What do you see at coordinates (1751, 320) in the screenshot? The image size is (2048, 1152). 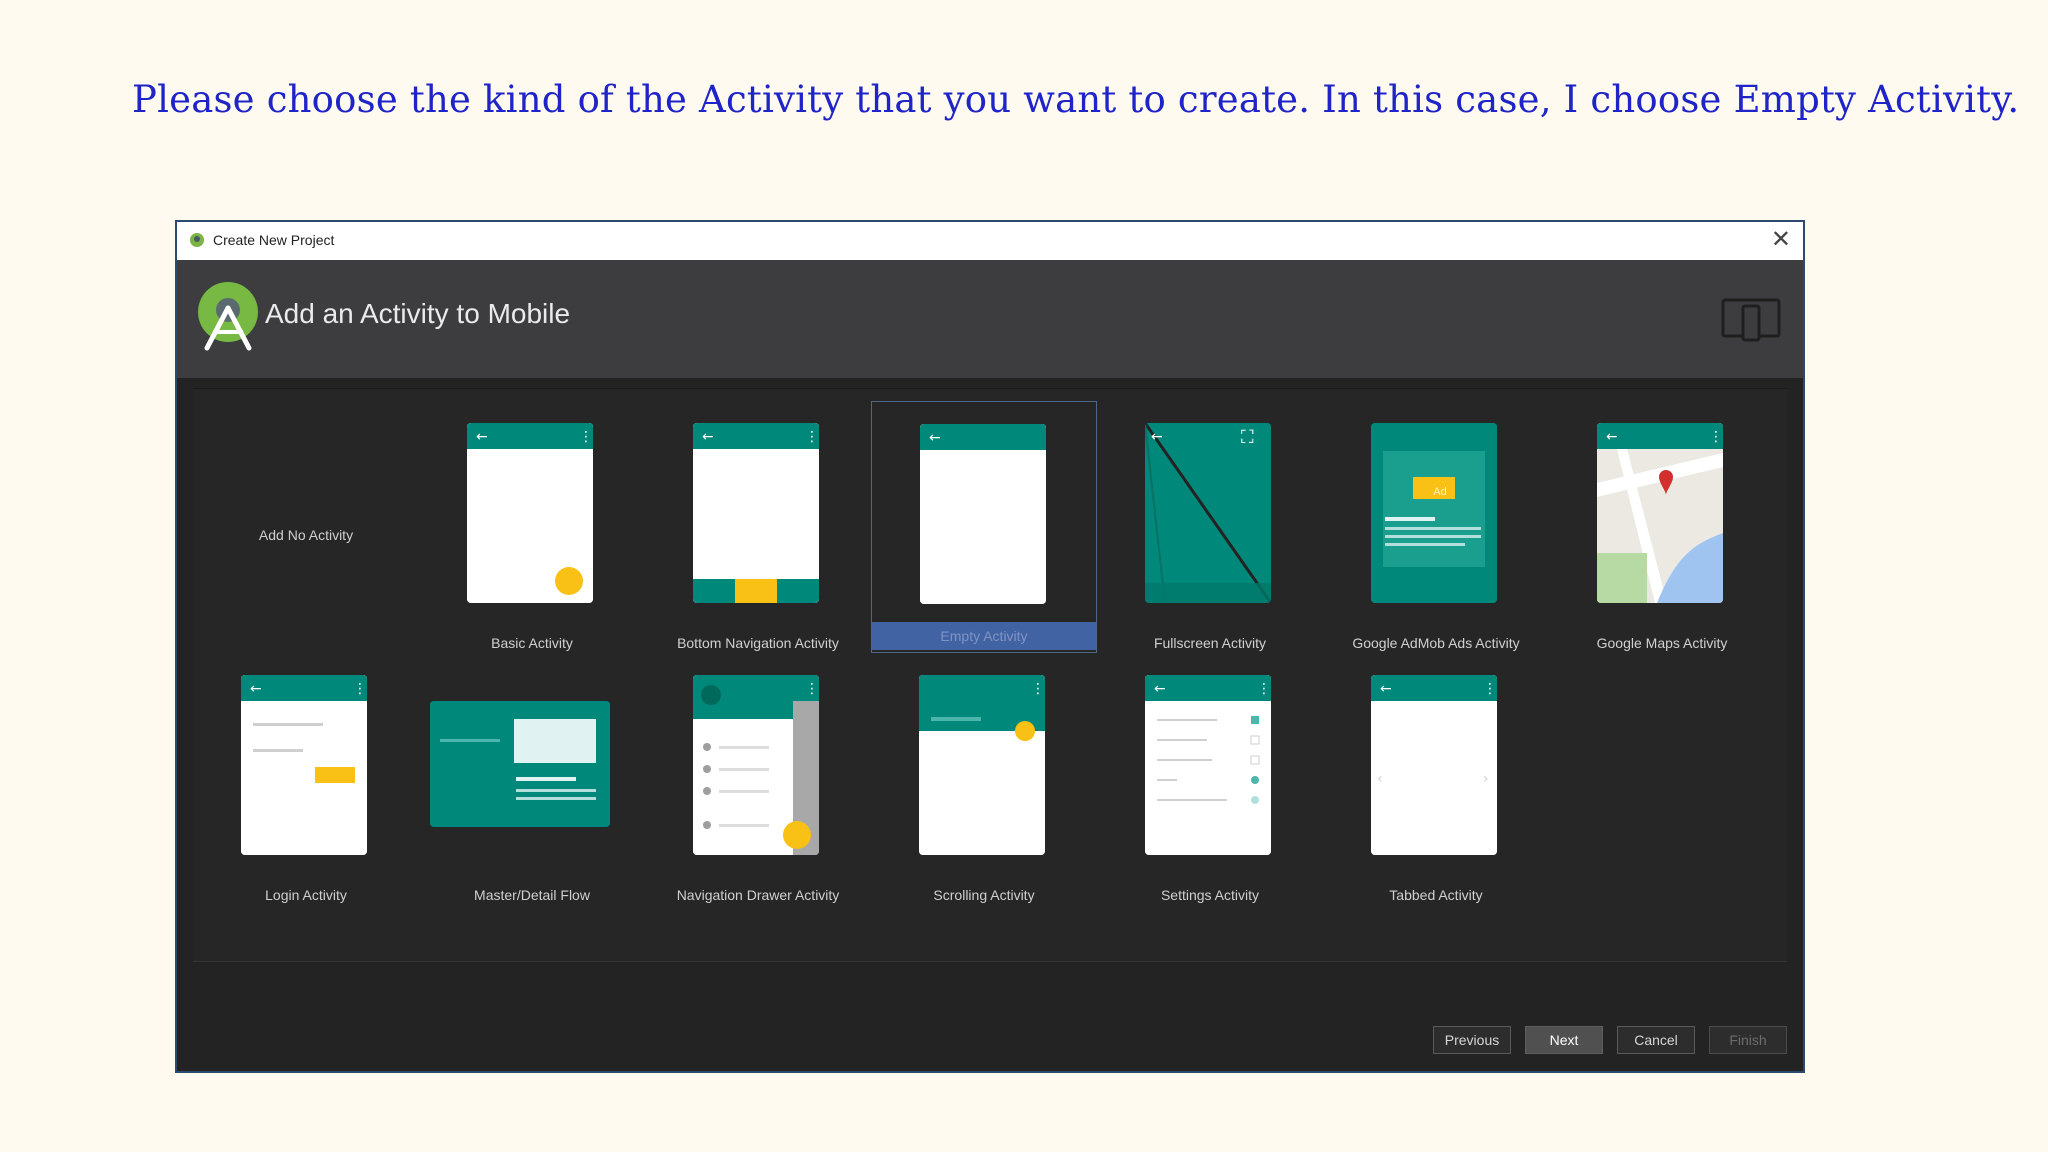 I see `device-form-factor-icon` at bounding box center [1751, 320].